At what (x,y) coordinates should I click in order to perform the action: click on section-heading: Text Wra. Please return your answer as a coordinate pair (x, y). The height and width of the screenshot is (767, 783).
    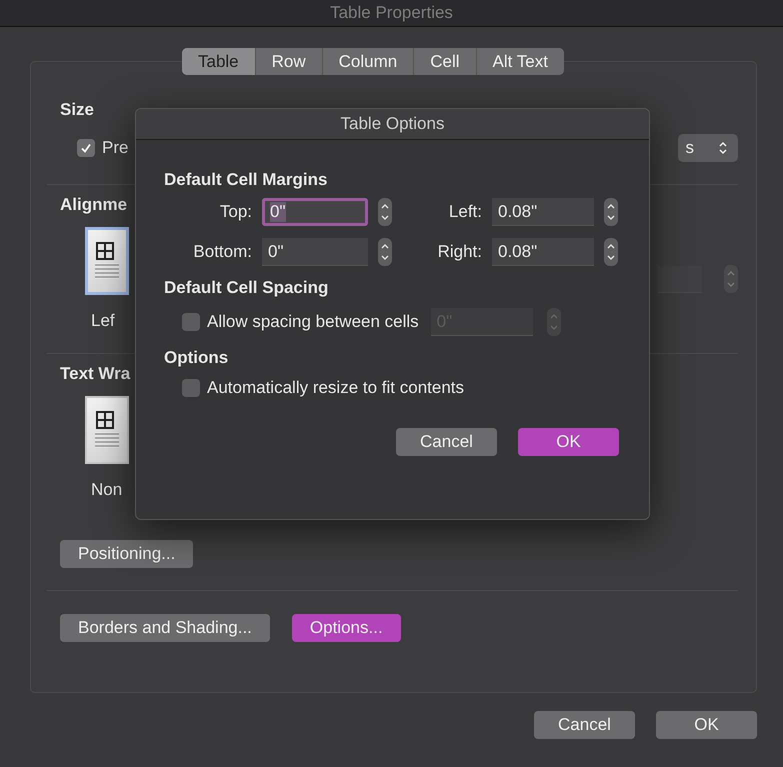
    Looking at the image, I should click on (95, 374).